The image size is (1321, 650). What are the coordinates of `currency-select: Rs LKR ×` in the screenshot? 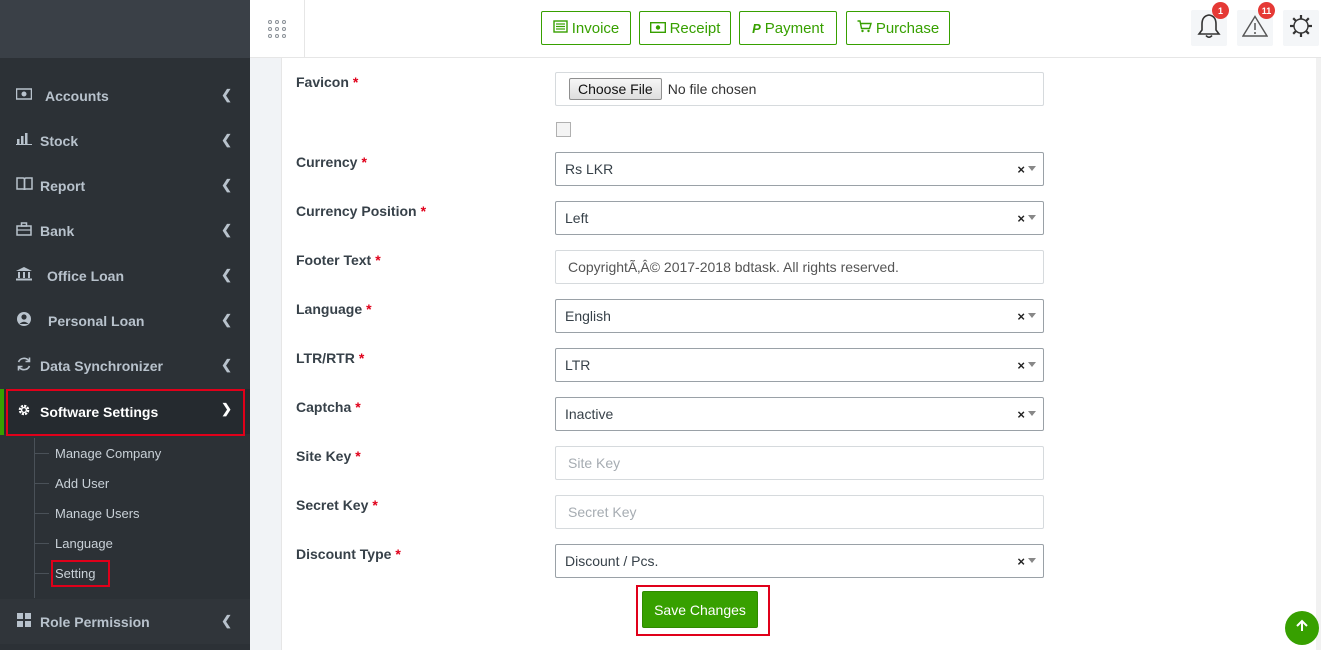 It's located at (799, 169).